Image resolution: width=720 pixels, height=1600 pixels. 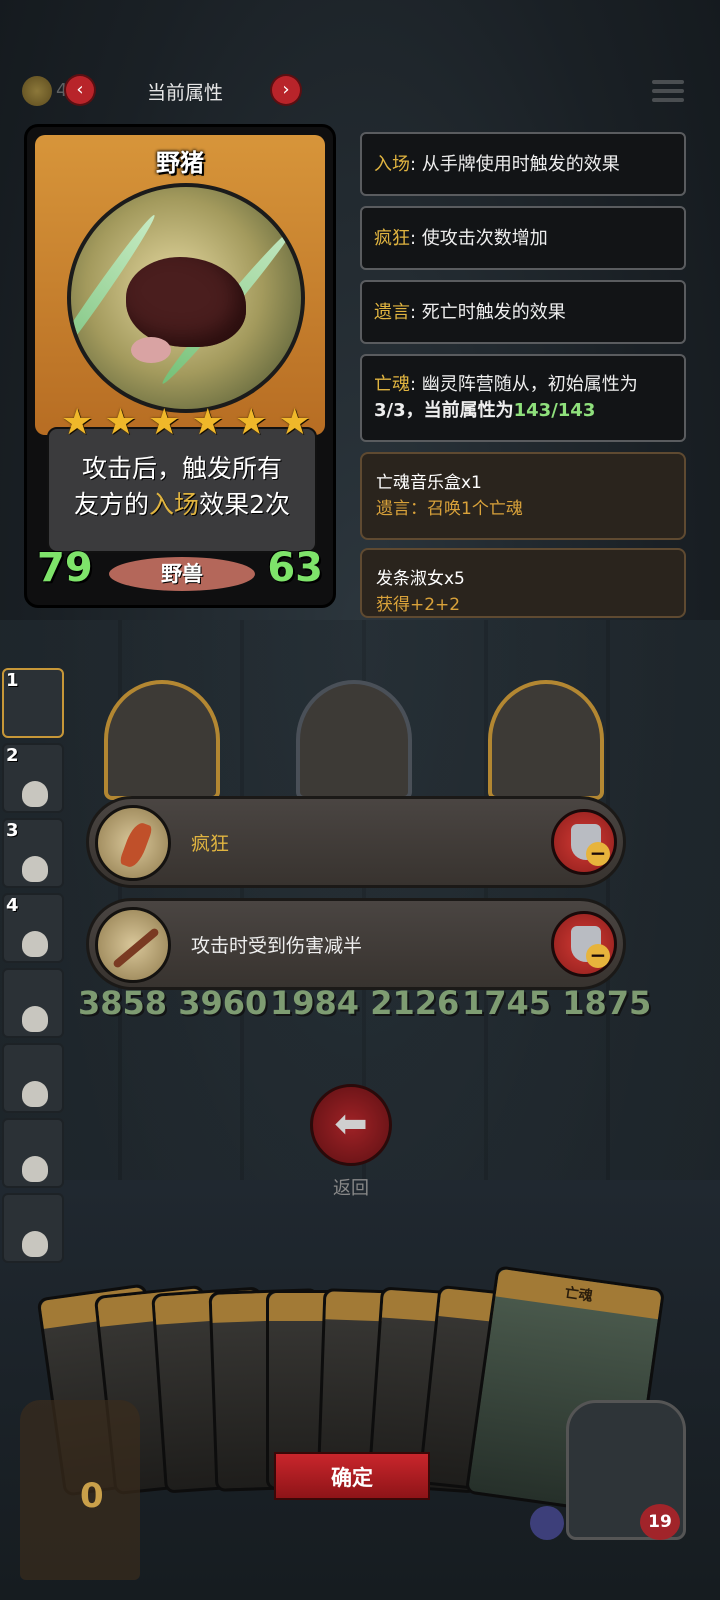 I want to click on arrow-left-icon: ⬅, so click(x=351, y=1124).